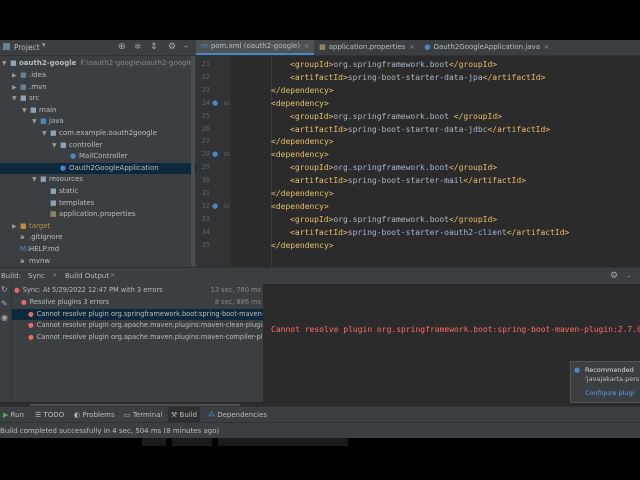 This screenshot has width=640, height=480. I want to click on line-number: 30, so click(205, 180).